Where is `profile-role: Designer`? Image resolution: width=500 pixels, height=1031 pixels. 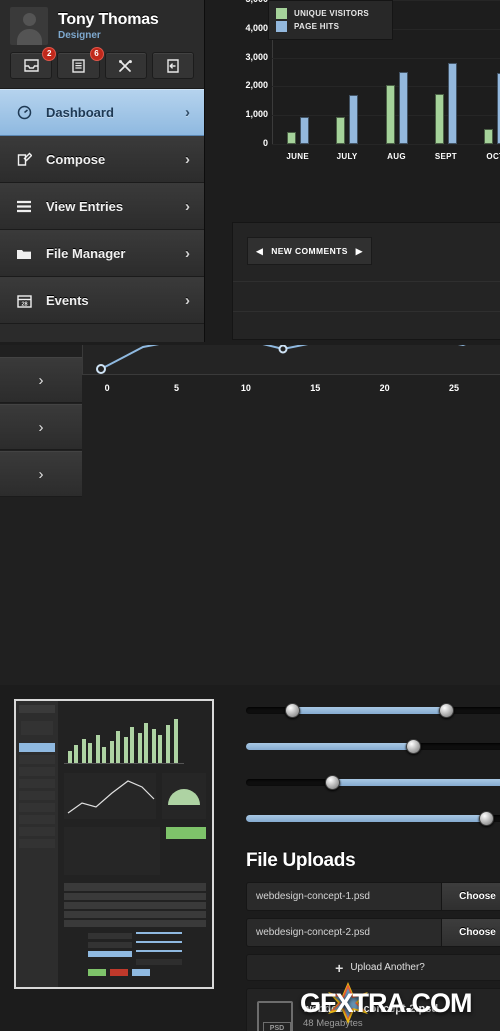 profile-role: Designer is located at coordinates (79, 36).